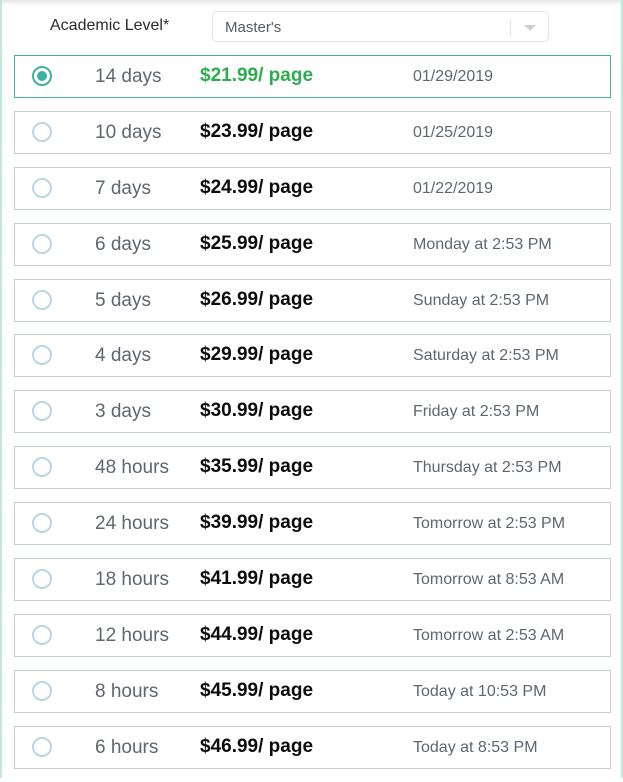 The image size is (623, 782). What do you see at coordinates (257, 690) in the screenshot?
I see `option-price: $45.99/ page` at bounding box center [257, 690].